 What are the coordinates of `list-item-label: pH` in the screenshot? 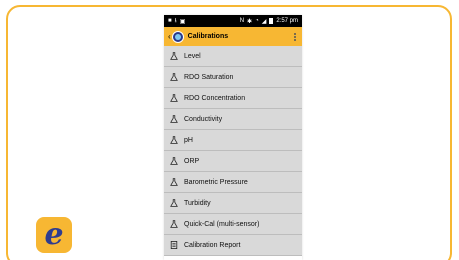 It's located at (188, 140).